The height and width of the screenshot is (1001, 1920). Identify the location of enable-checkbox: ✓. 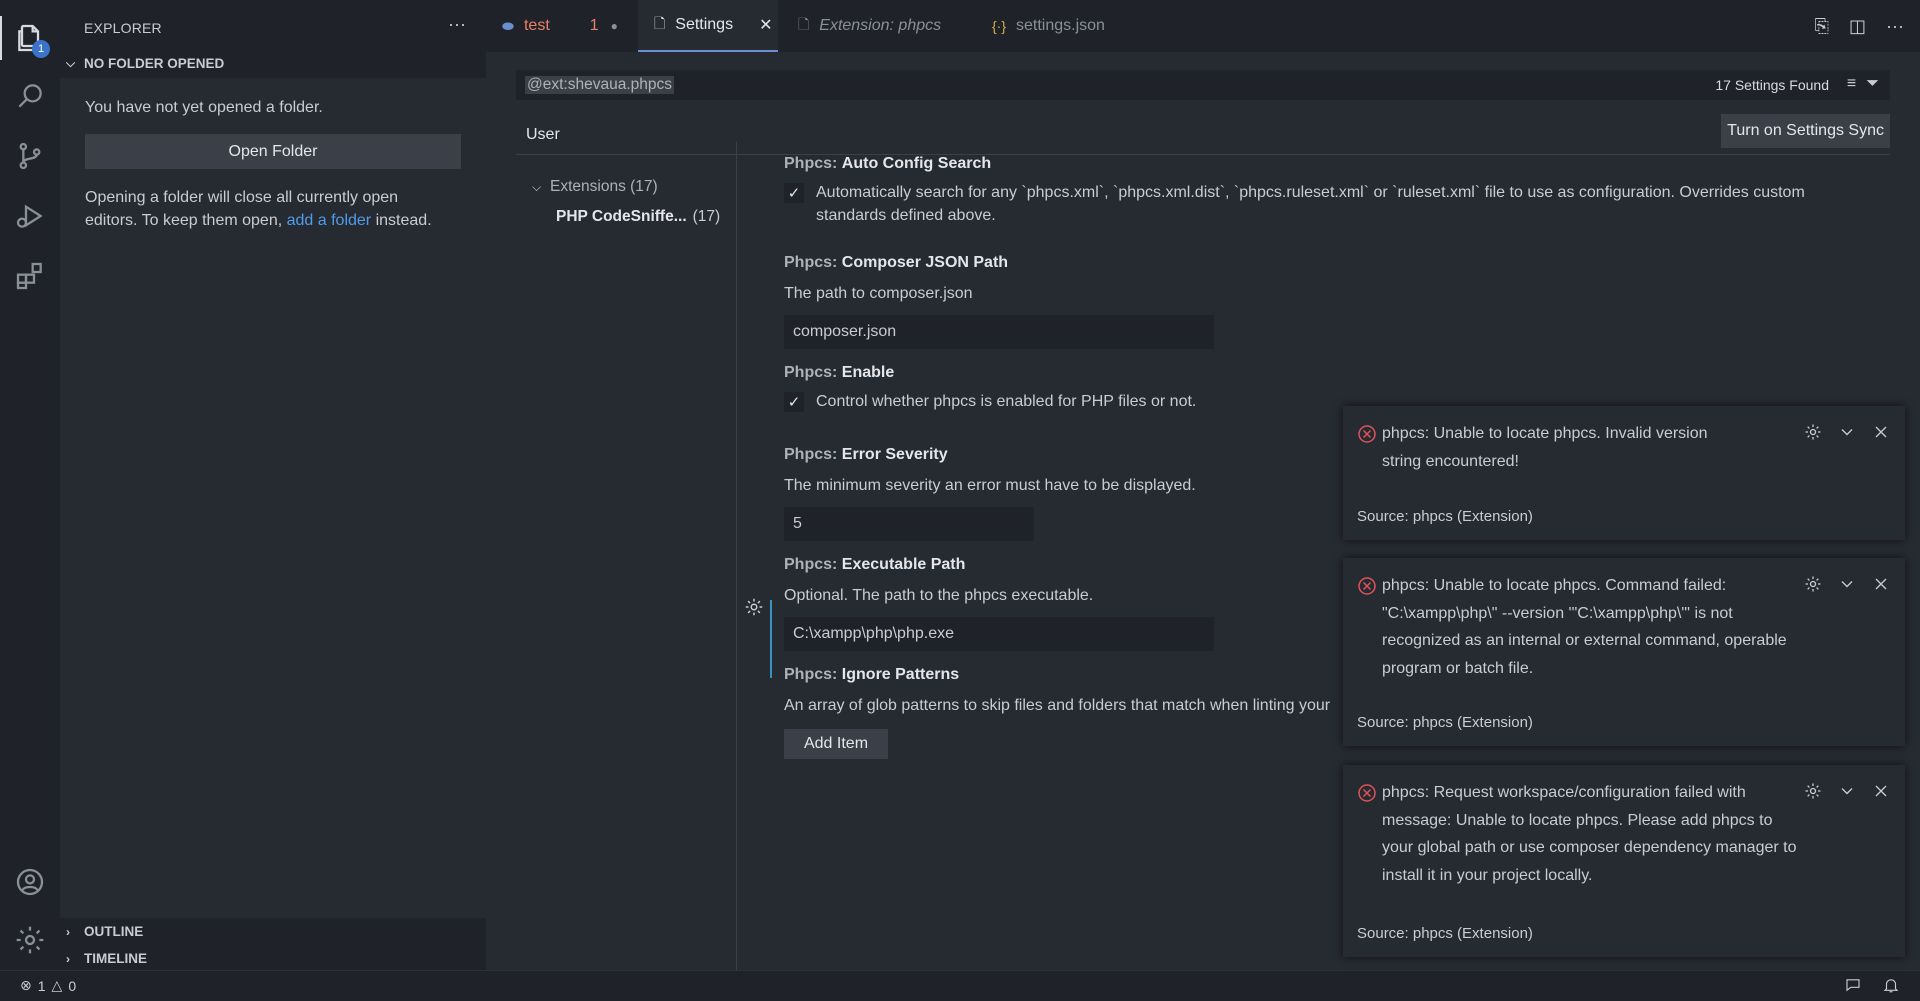
(794, 402).